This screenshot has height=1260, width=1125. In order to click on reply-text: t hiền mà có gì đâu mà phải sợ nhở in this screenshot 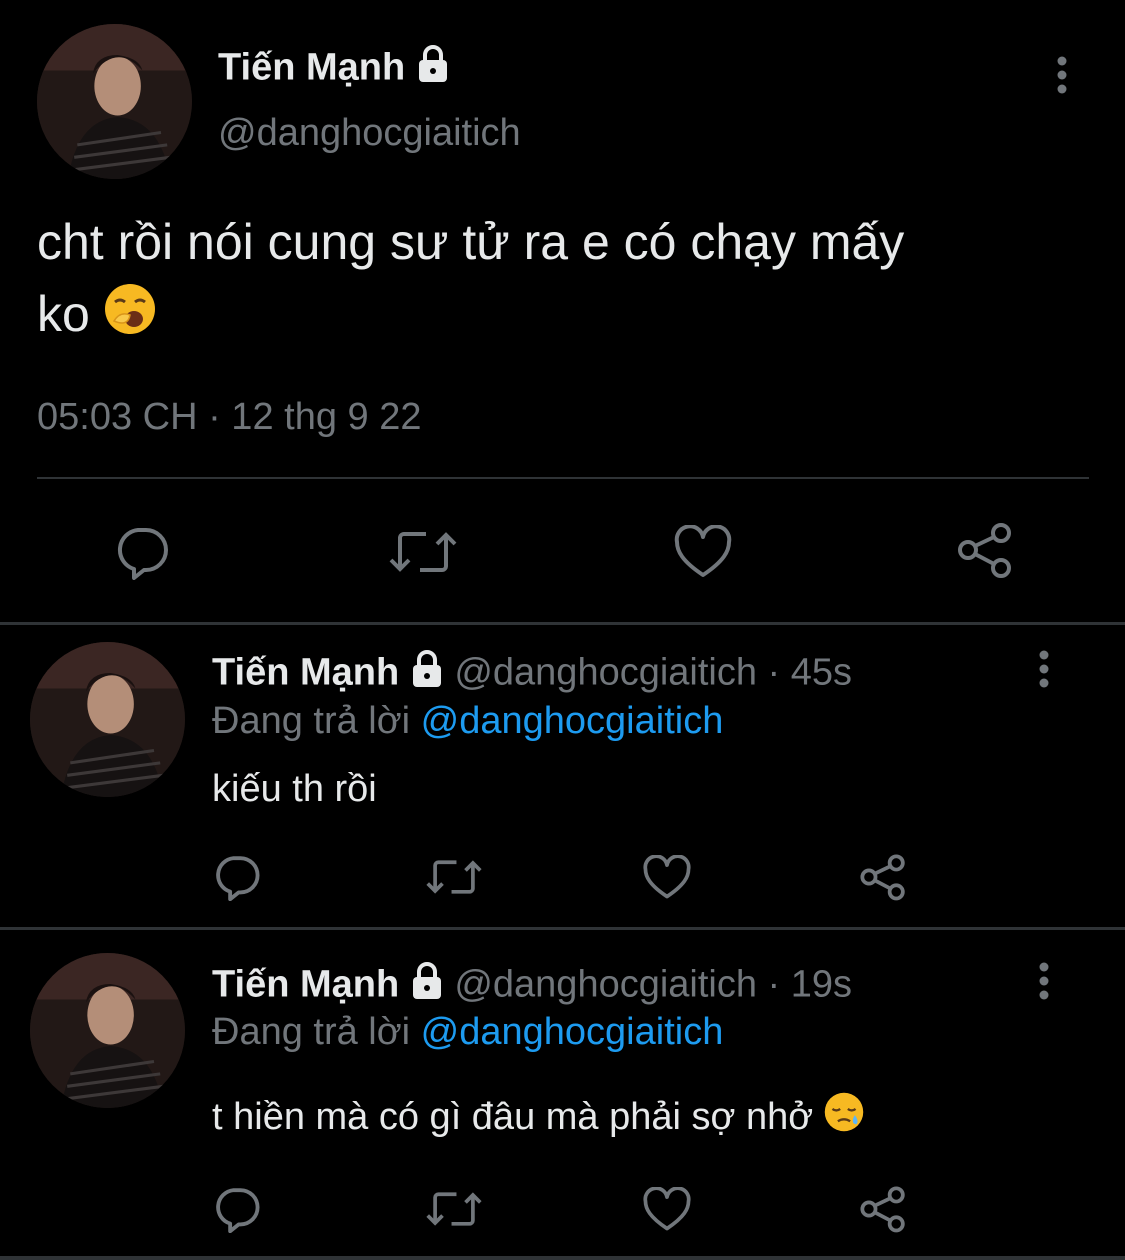, I will do `click(538, 1118)`.